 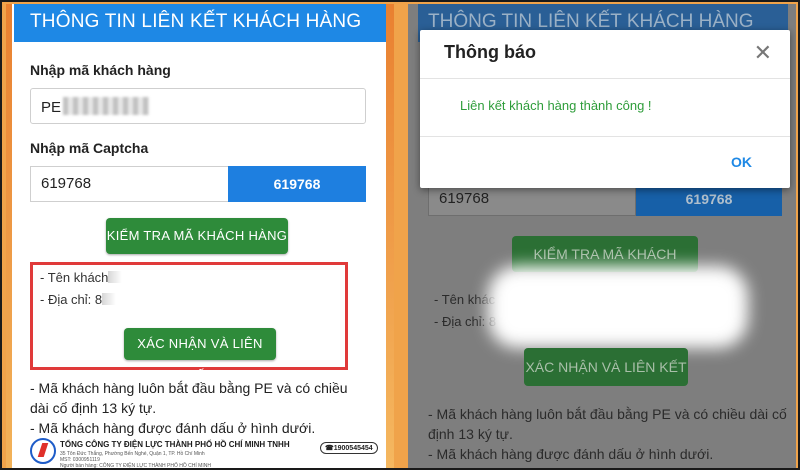 I want to click on redaction-blob, so click(x=618, y=307).